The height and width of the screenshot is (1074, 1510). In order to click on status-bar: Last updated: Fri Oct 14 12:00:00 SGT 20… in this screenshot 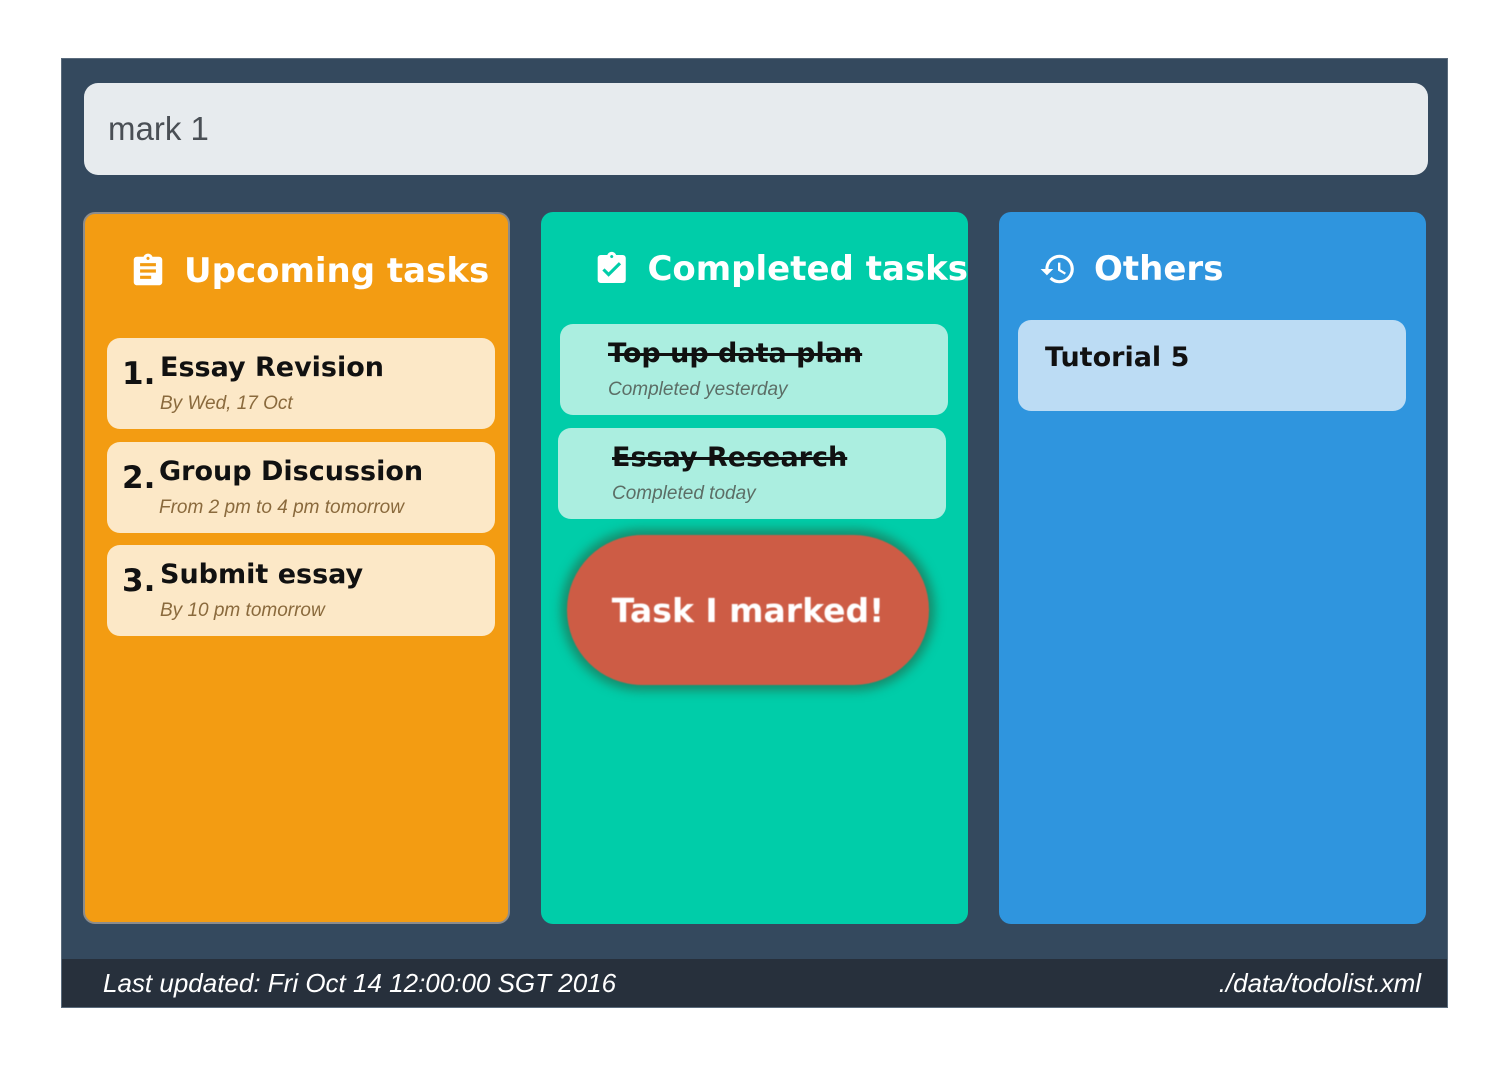, I will do `click(754, 983)`.